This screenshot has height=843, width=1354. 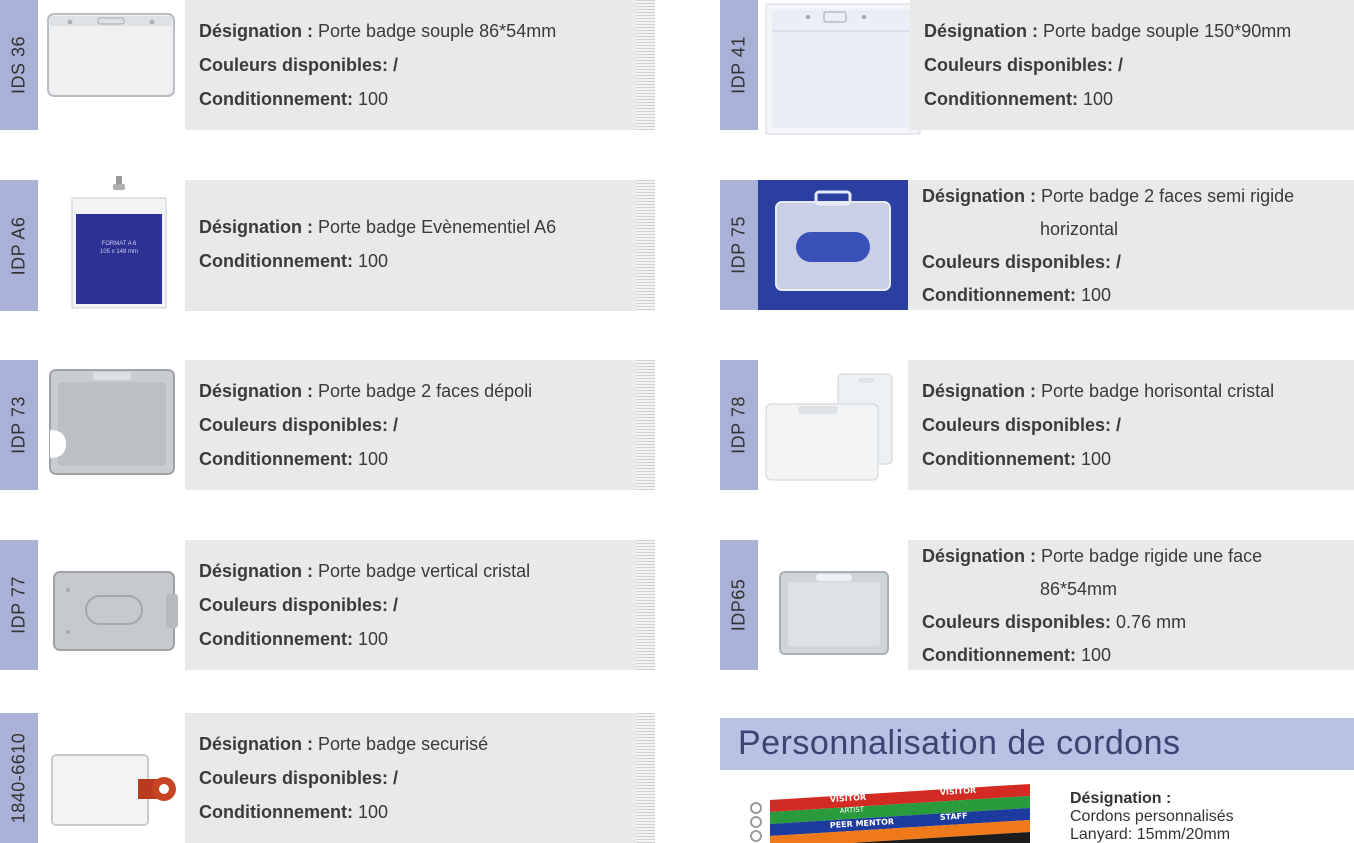 What do you see at coordinates (437, 31) in the screenshot?
I see `designation-value: Porte badge souple 86*54mm` at bounding box center [437, 31].